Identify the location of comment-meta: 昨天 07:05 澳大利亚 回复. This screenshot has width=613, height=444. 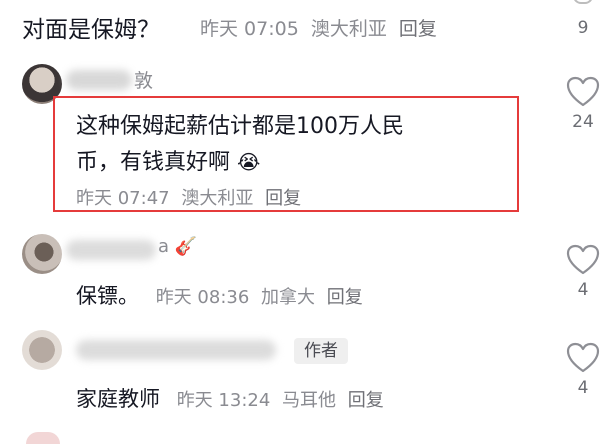
(318, 27).